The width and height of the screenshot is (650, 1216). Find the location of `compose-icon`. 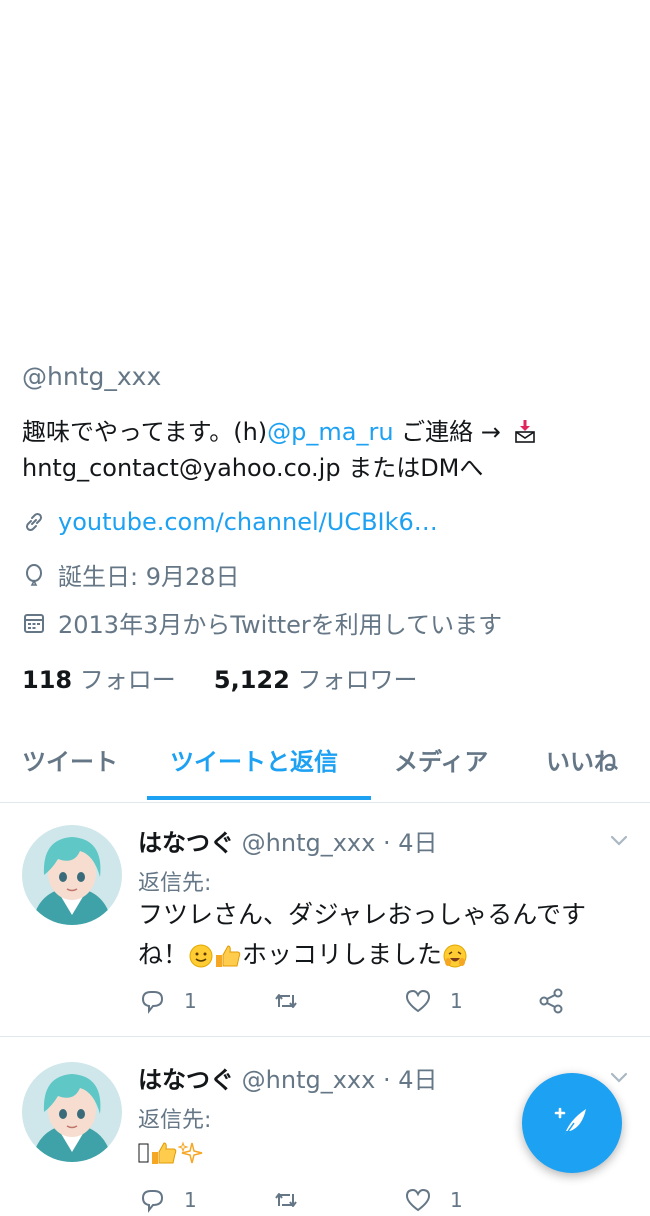

compose-icon is located at coordinates (570, 1122).